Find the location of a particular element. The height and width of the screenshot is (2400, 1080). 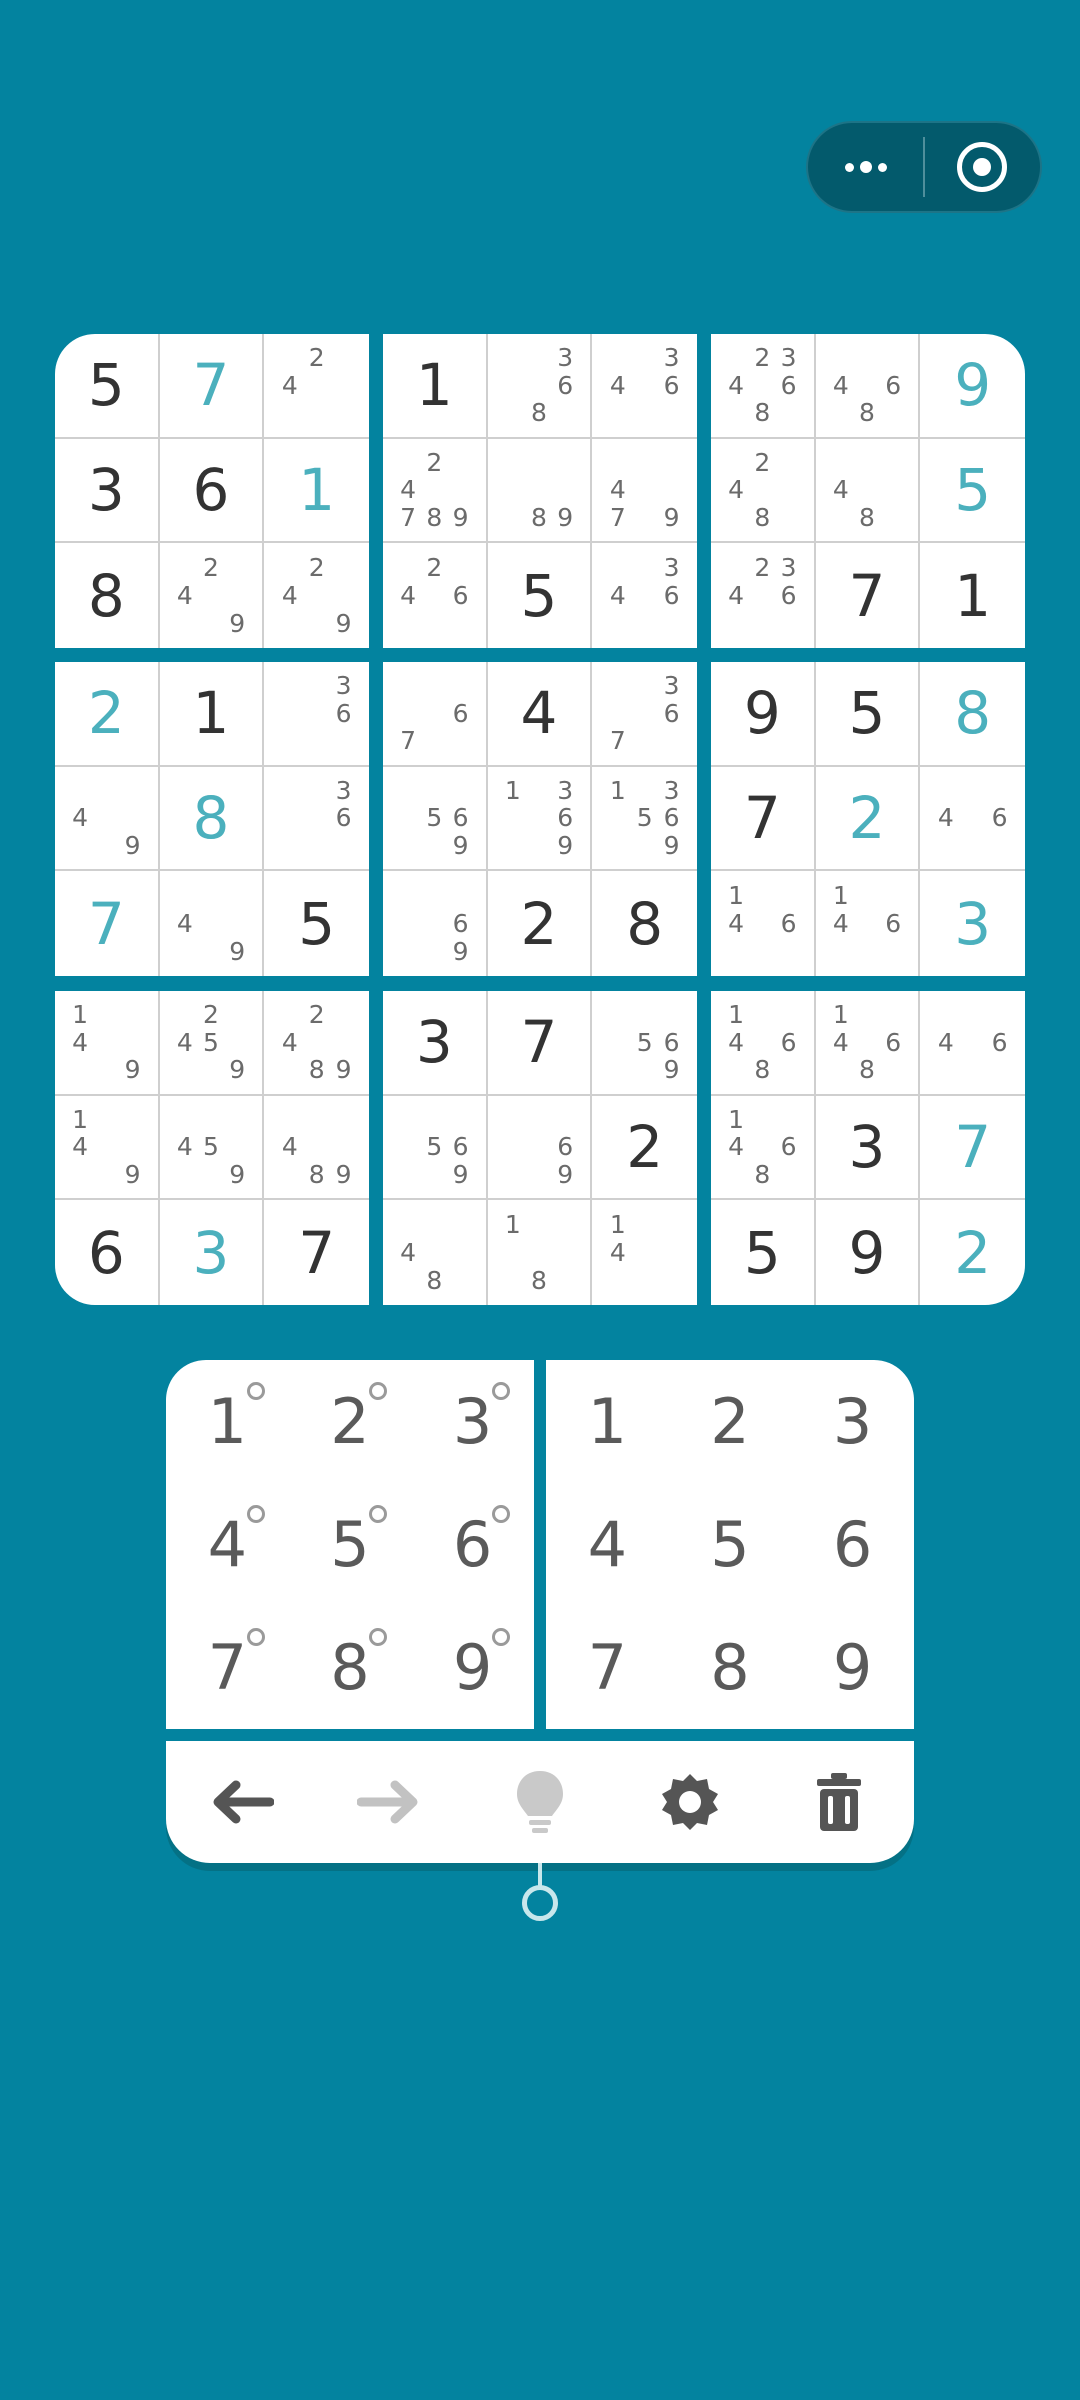

note-key-6: 6 is located at coordinates (472, 1544).